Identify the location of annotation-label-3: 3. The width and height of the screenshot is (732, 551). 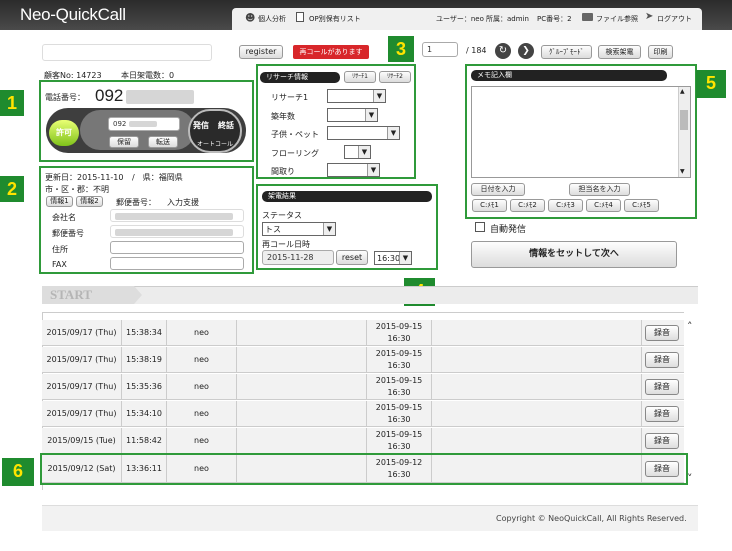
(401, 49).